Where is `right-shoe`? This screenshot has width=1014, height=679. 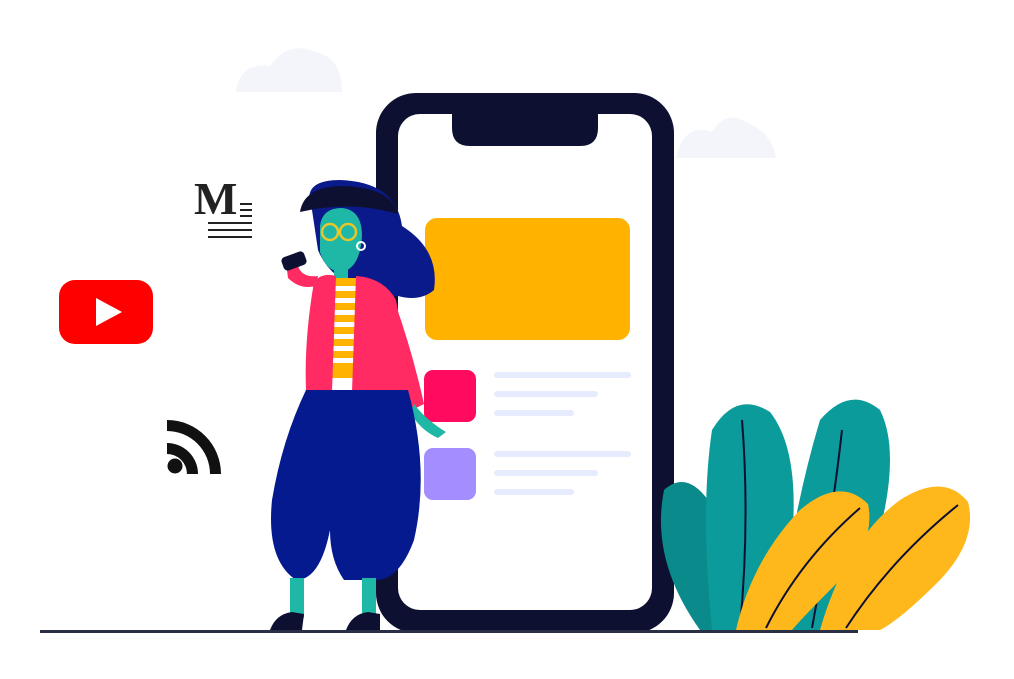
right-shoe is located at coordinates (363, 621).